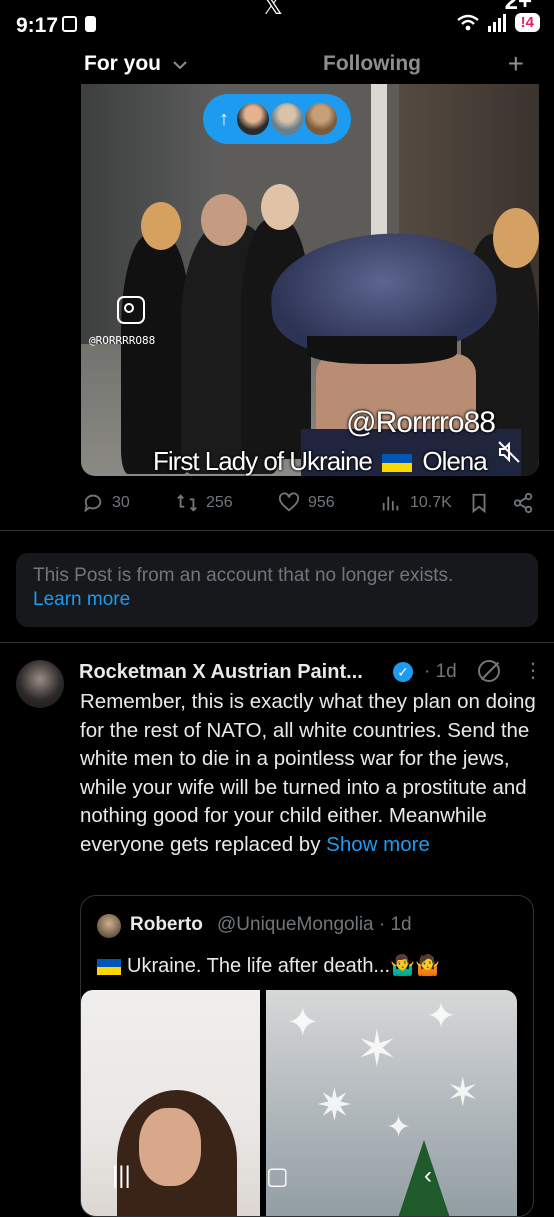 The width and height of the screenshot is (554, 1217). I want to click on chevron-down-icon, so click(180, 65).